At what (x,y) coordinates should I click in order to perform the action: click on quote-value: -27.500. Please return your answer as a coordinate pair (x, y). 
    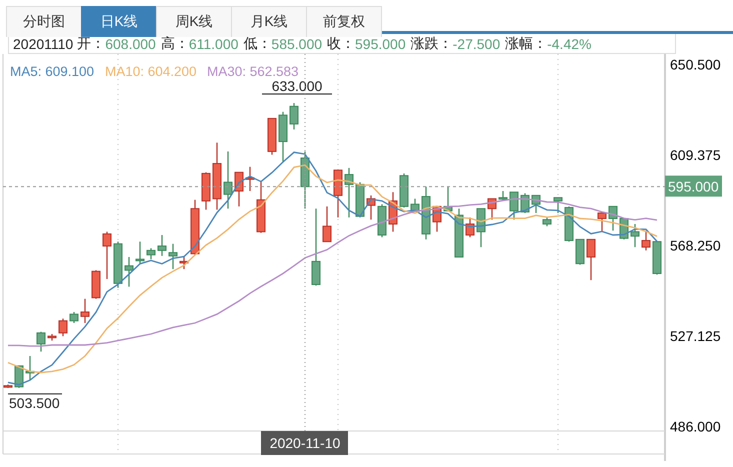
    Looking at the image, I should click on (476, 44).